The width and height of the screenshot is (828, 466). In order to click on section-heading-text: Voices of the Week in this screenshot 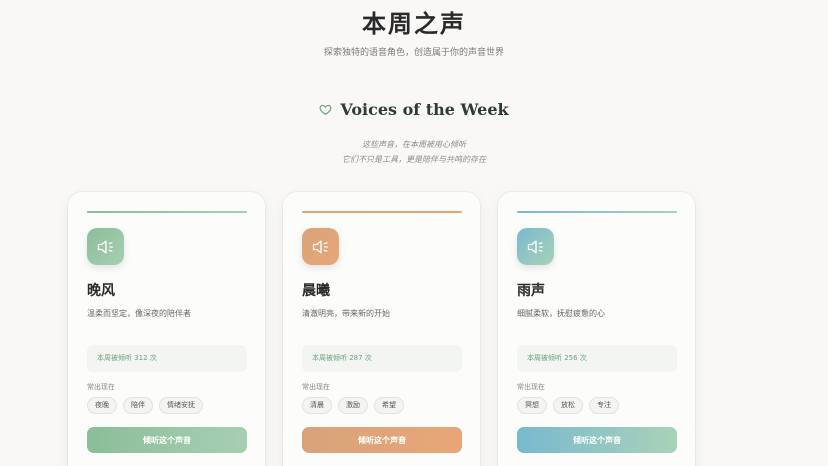, I will do `click(424, 109)`.